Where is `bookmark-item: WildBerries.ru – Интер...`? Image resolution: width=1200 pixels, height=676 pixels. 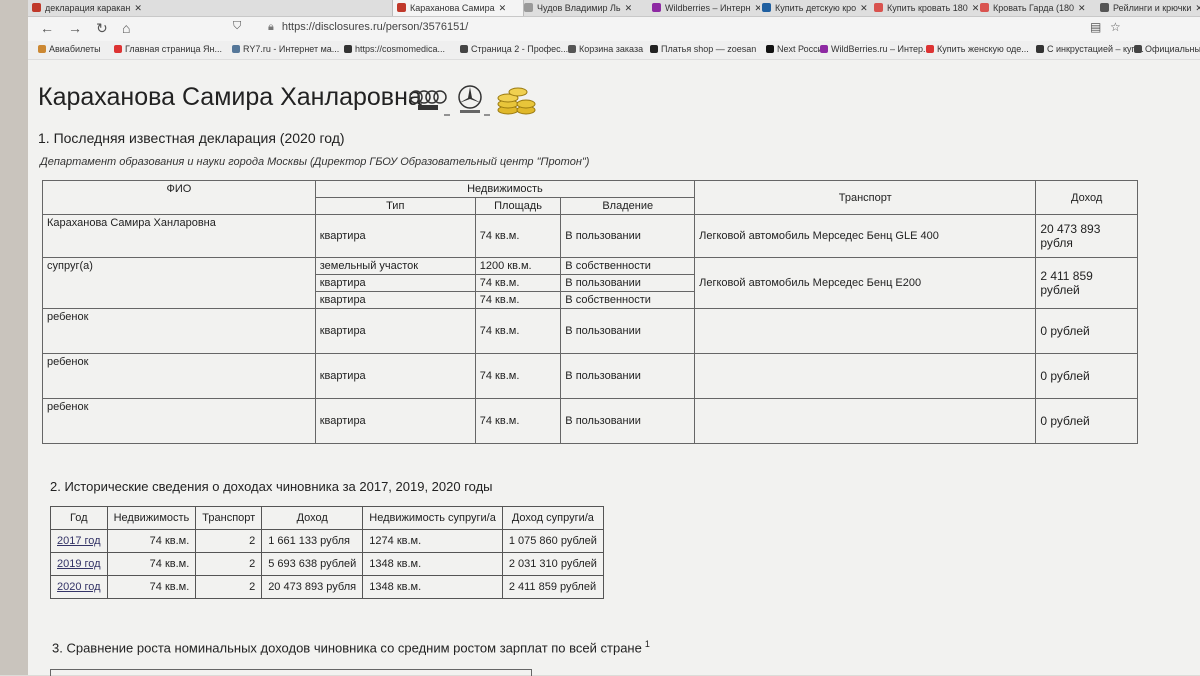
bookmark-item: WildBerries.ru – Интер... is located at coordinates (875, 49).